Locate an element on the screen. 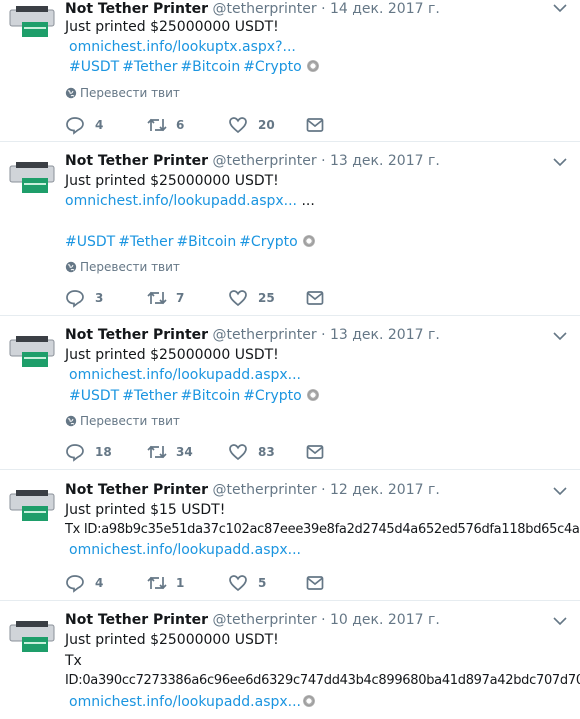  tweet-date: 10 дек. 2017 г. is located at coordinates (385, 620).